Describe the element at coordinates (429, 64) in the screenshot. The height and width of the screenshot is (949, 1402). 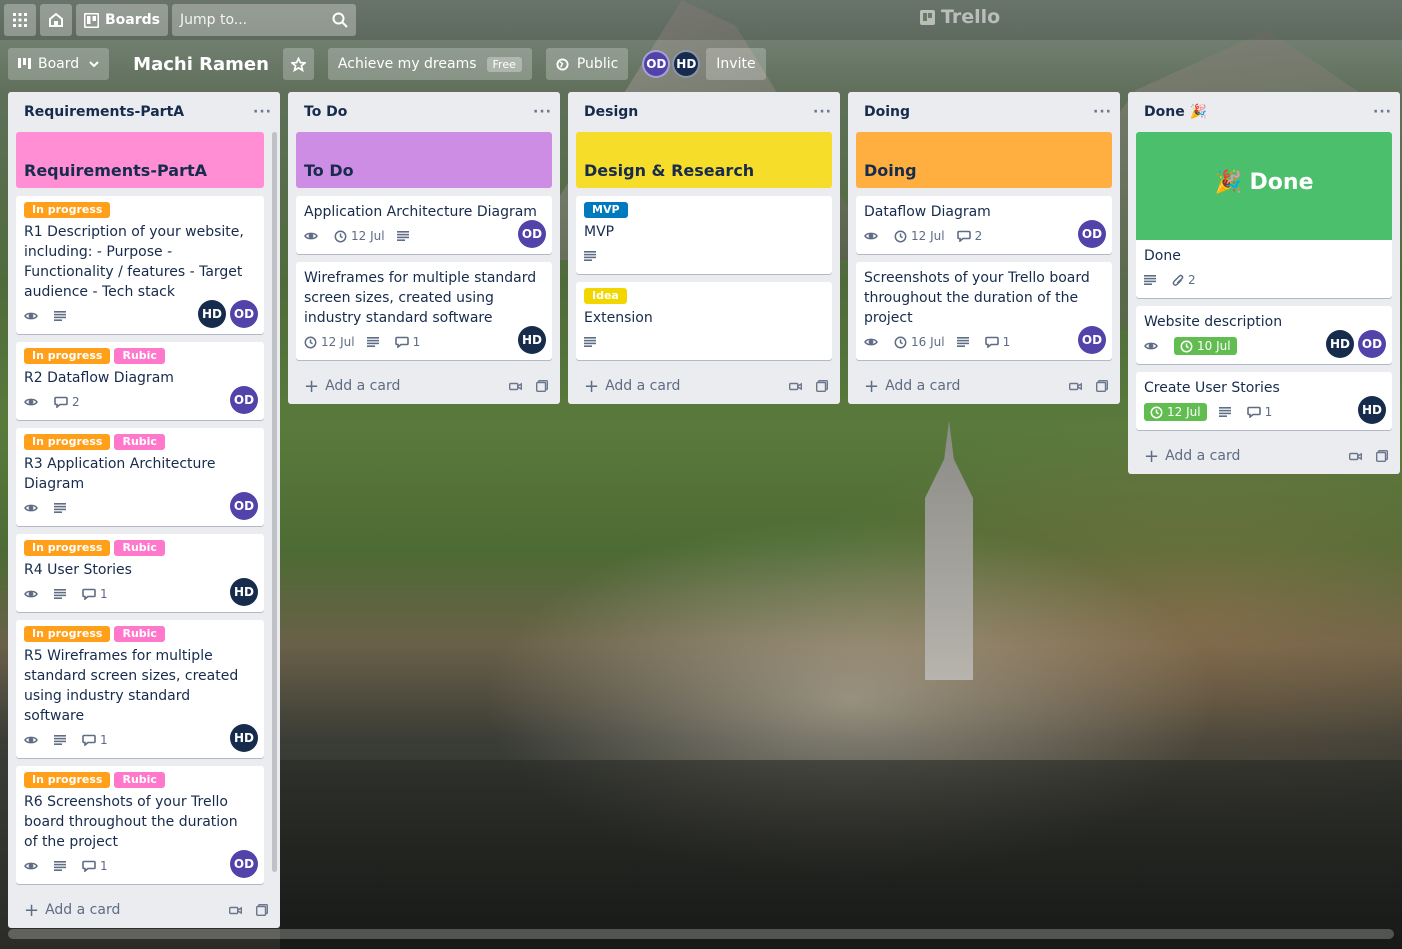
I see `workspace-button: Achieve my dreams Free` at that location.